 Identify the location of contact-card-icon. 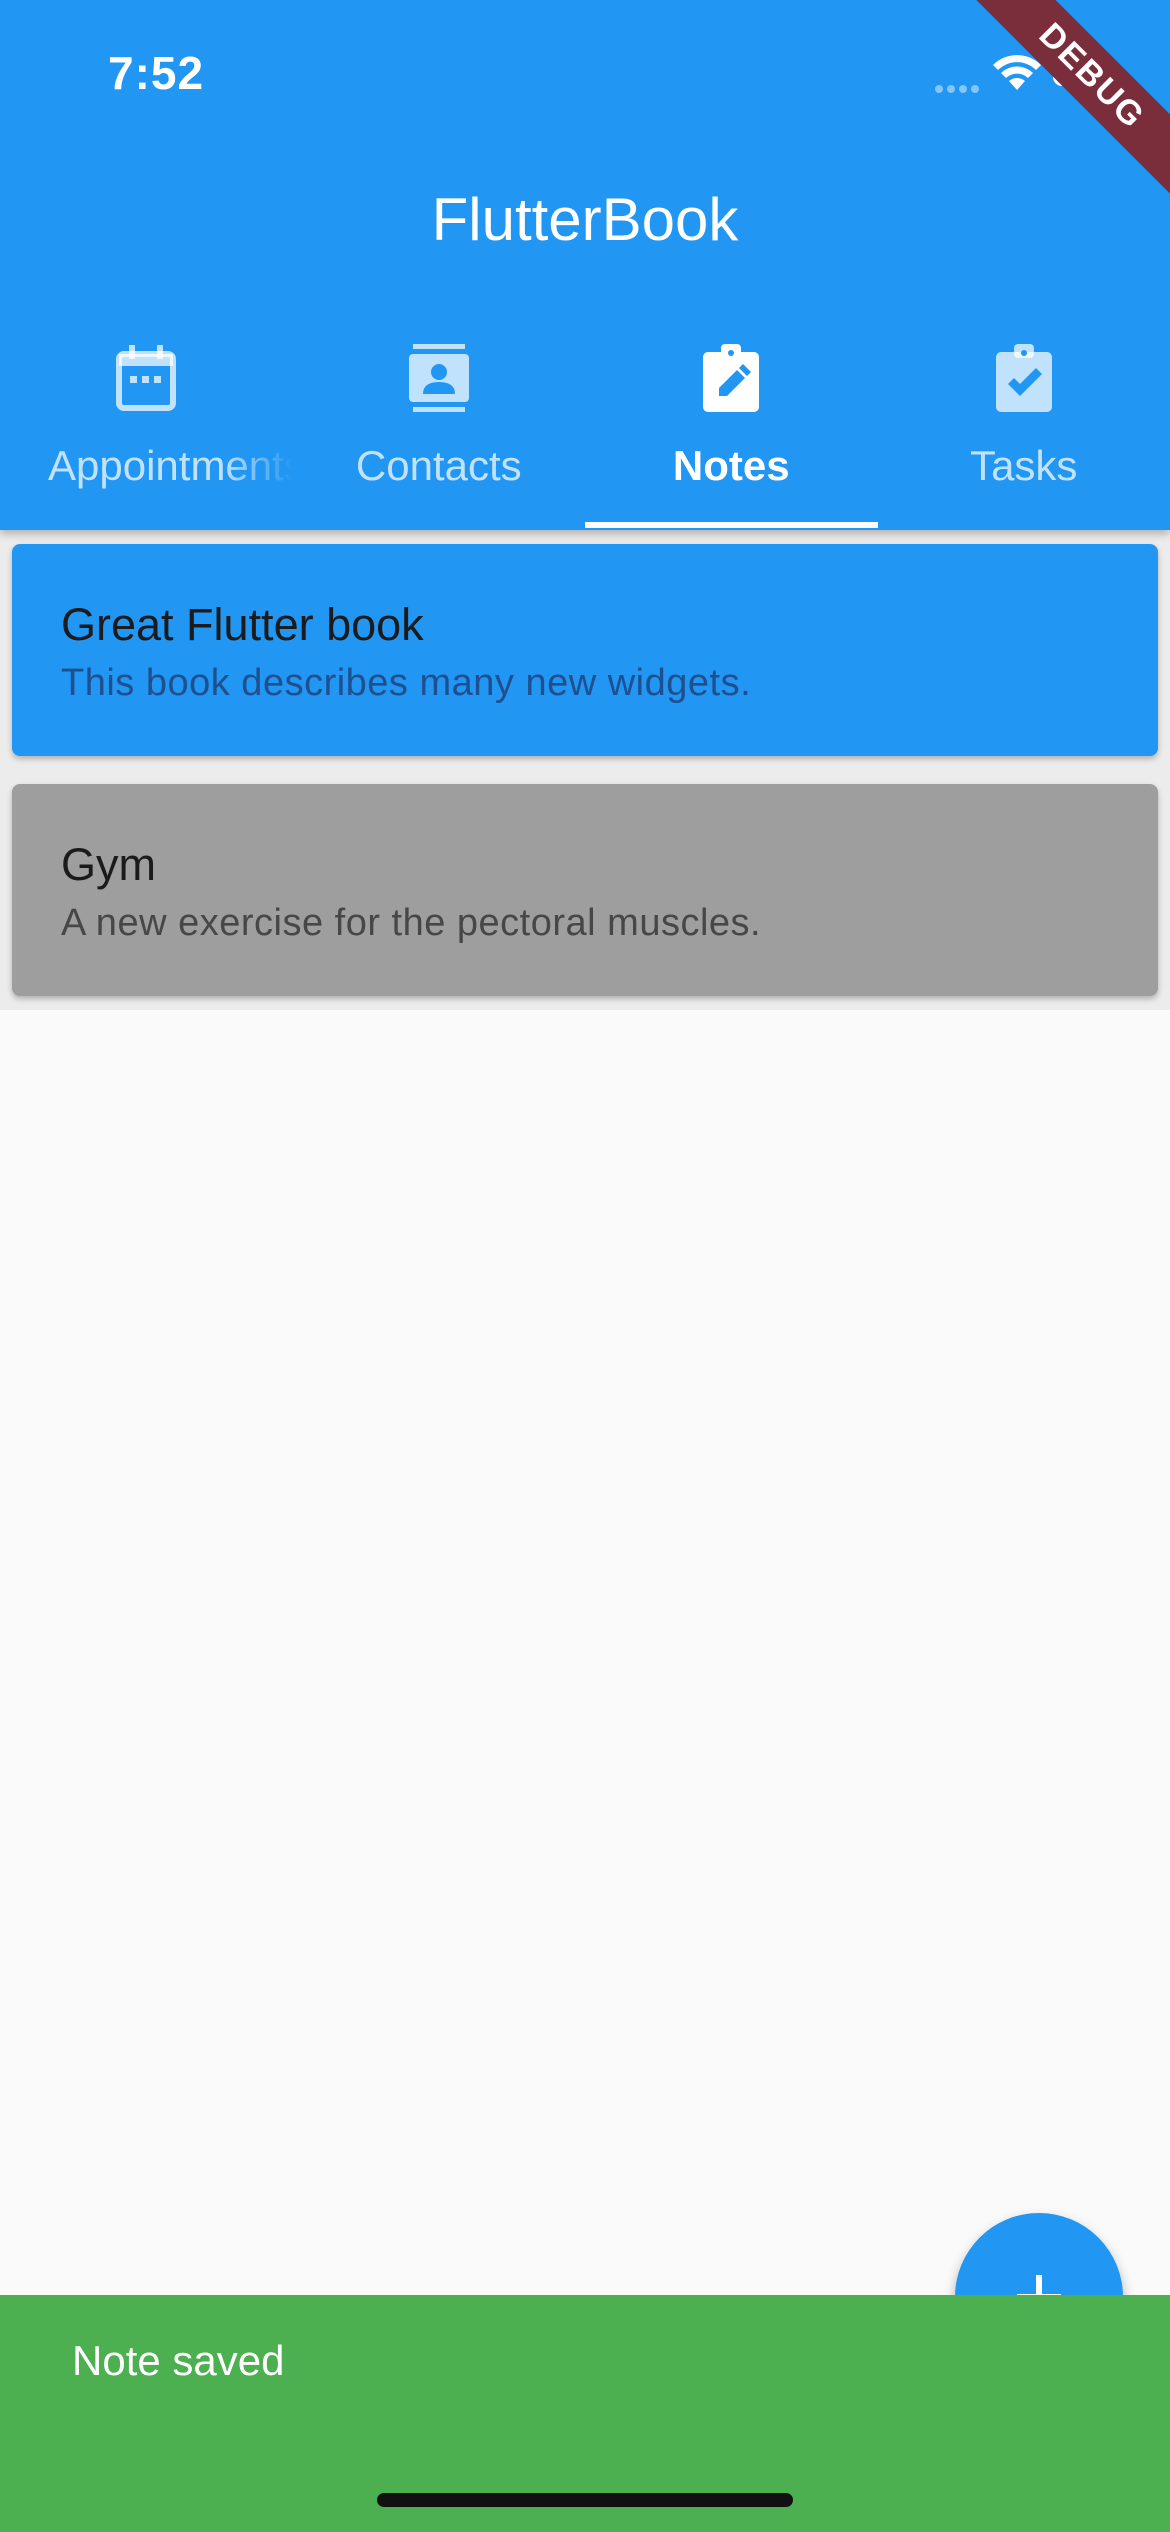
(438, 378).